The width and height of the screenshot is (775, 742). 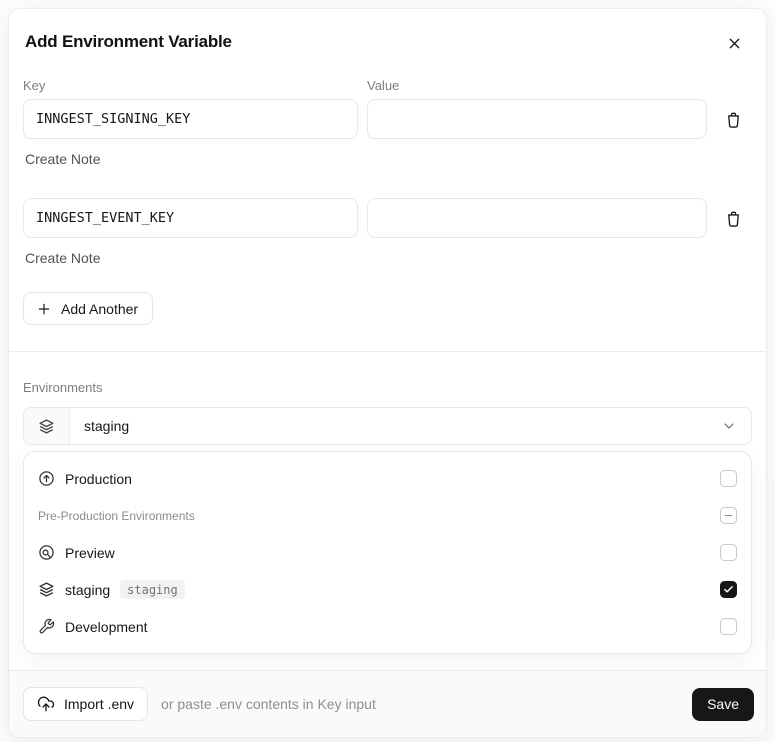 I want to click on field-labels: Key Value, so click(x=387, y=85).